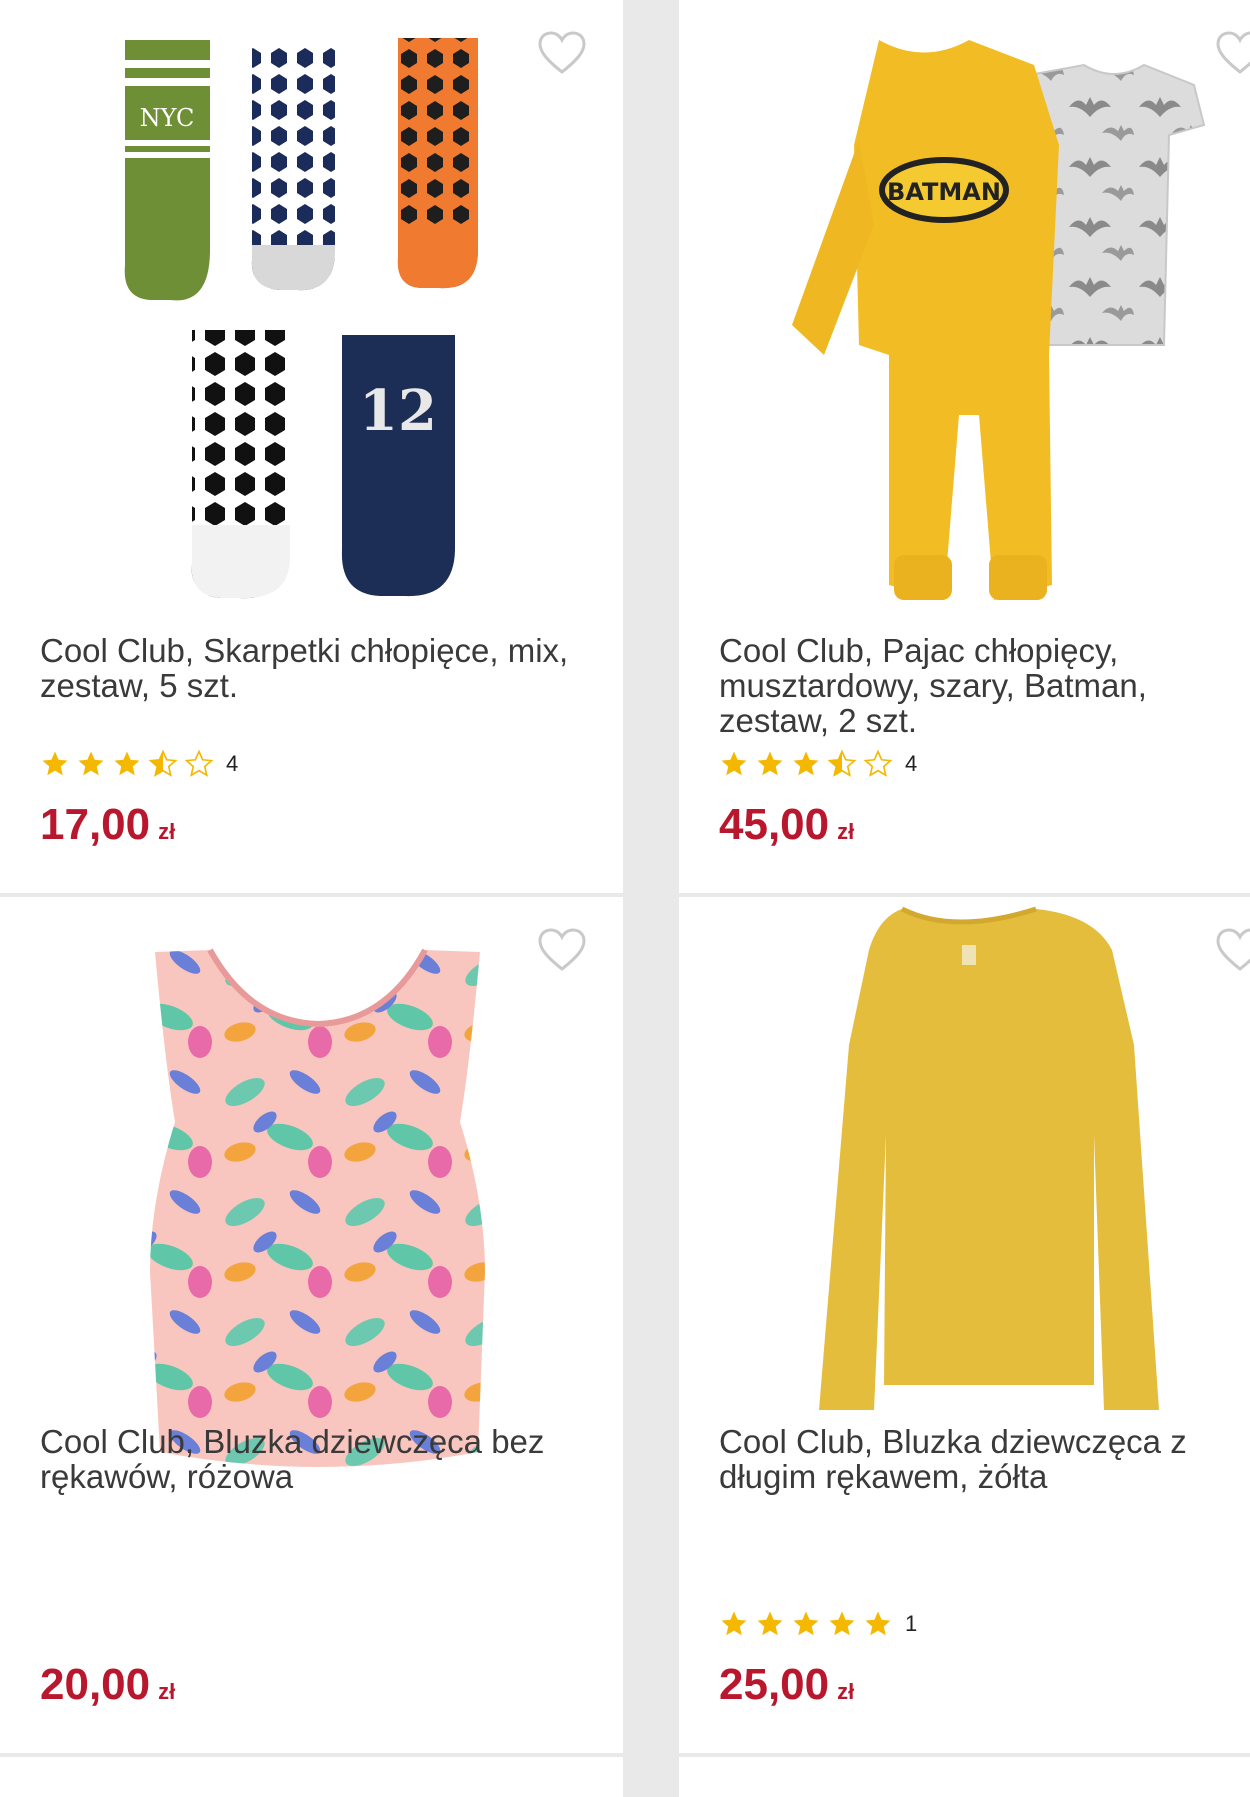 The image size is (1250, 1797). I want to click on sock-number-text: 12, so click(398, 411).